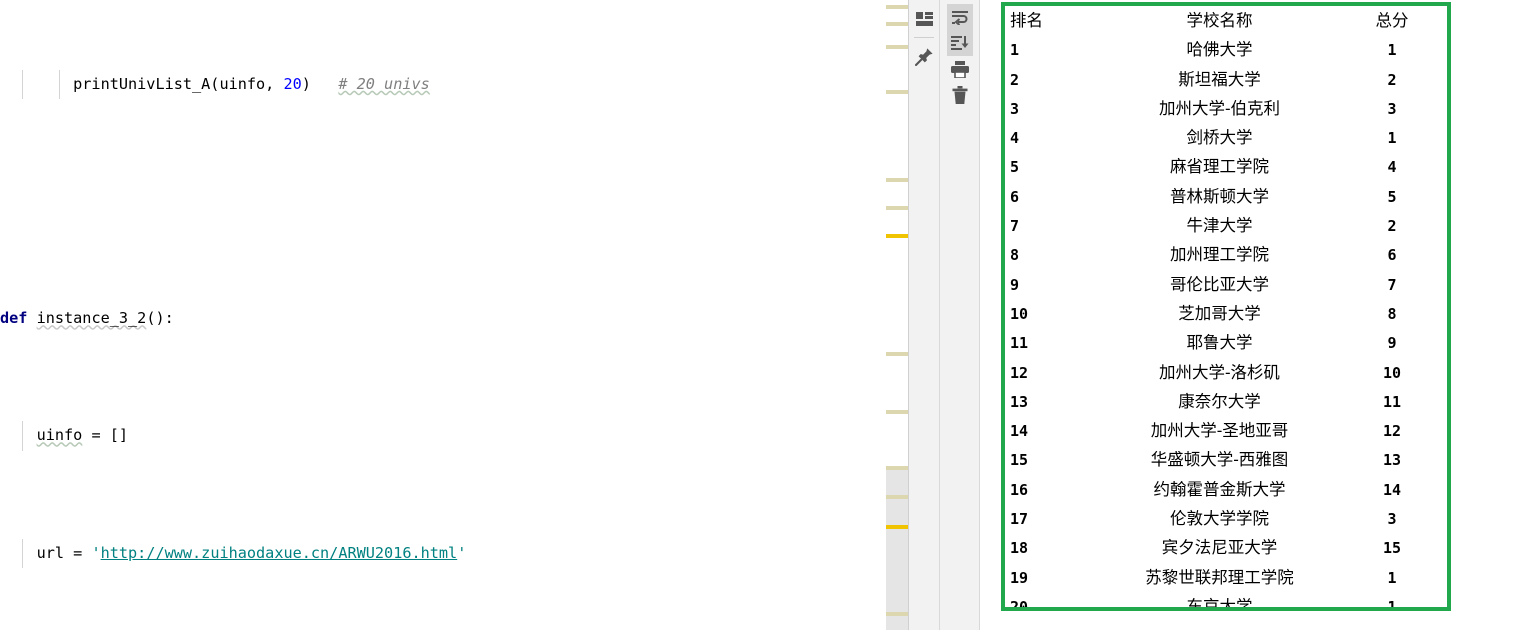 This screenshot has height=630, width=1525. What do you see at coordinates (897, 315) in the screenshot?
I see `editor-scrollbar` at bounding box center [897, 315].